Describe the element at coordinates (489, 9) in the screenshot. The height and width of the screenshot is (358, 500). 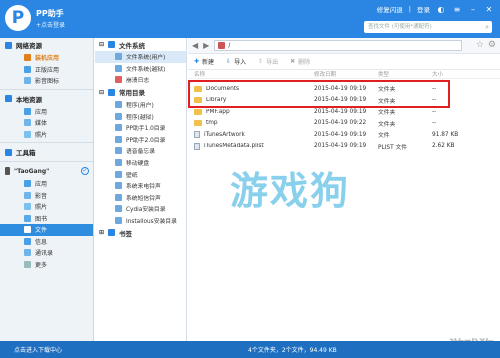
I see `close-icon: ✕` at that location.